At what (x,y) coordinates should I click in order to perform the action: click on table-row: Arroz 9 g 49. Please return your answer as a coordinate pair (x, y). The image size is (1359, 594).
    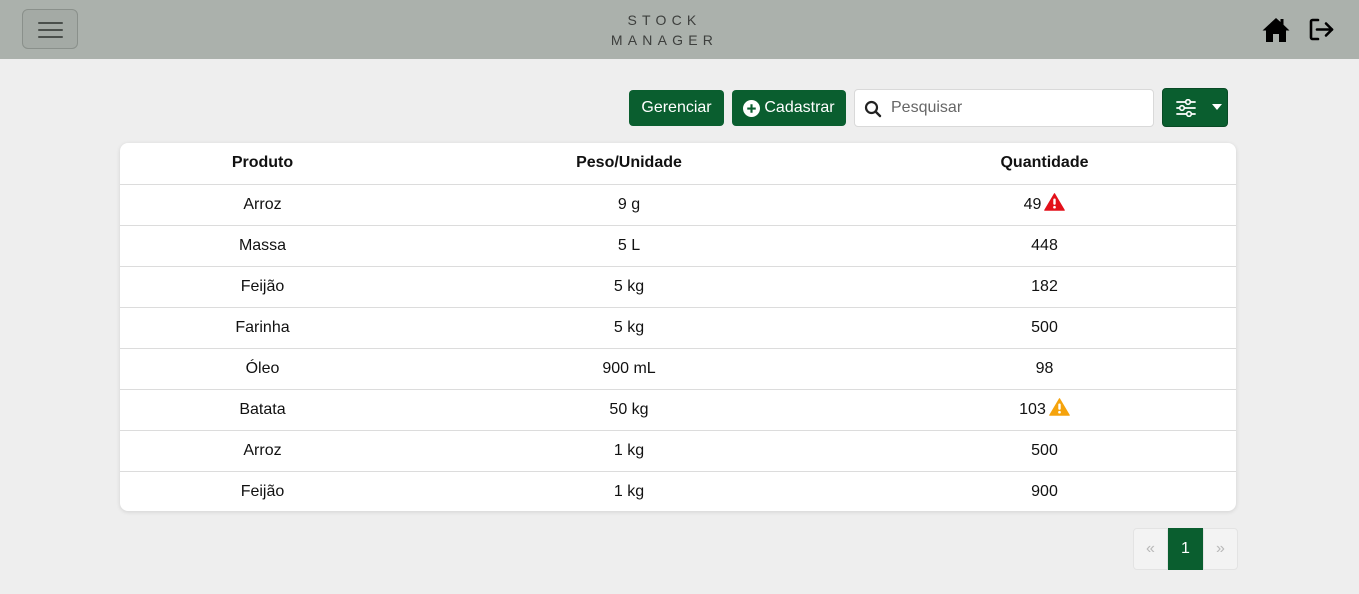
    Looking at the image, I should click on (678, 205).